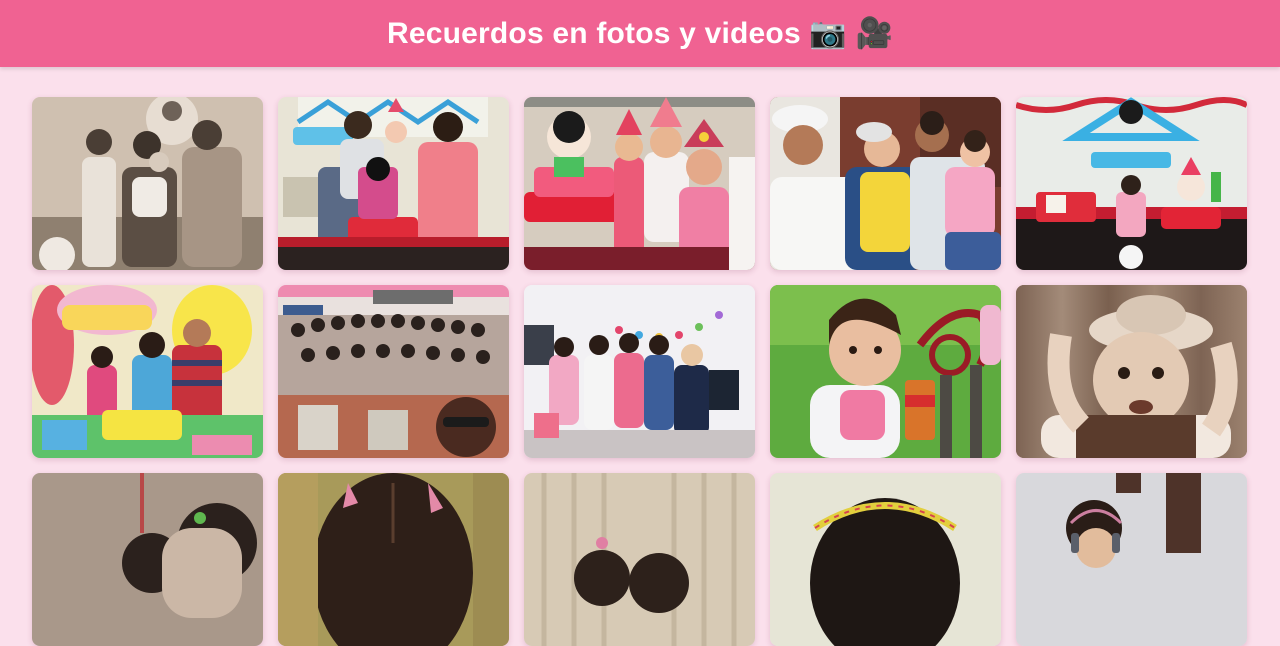 The height and width of the screenshot is (646, 1280). I want to click on gallery-photo: child-headband, so click(885, 559).